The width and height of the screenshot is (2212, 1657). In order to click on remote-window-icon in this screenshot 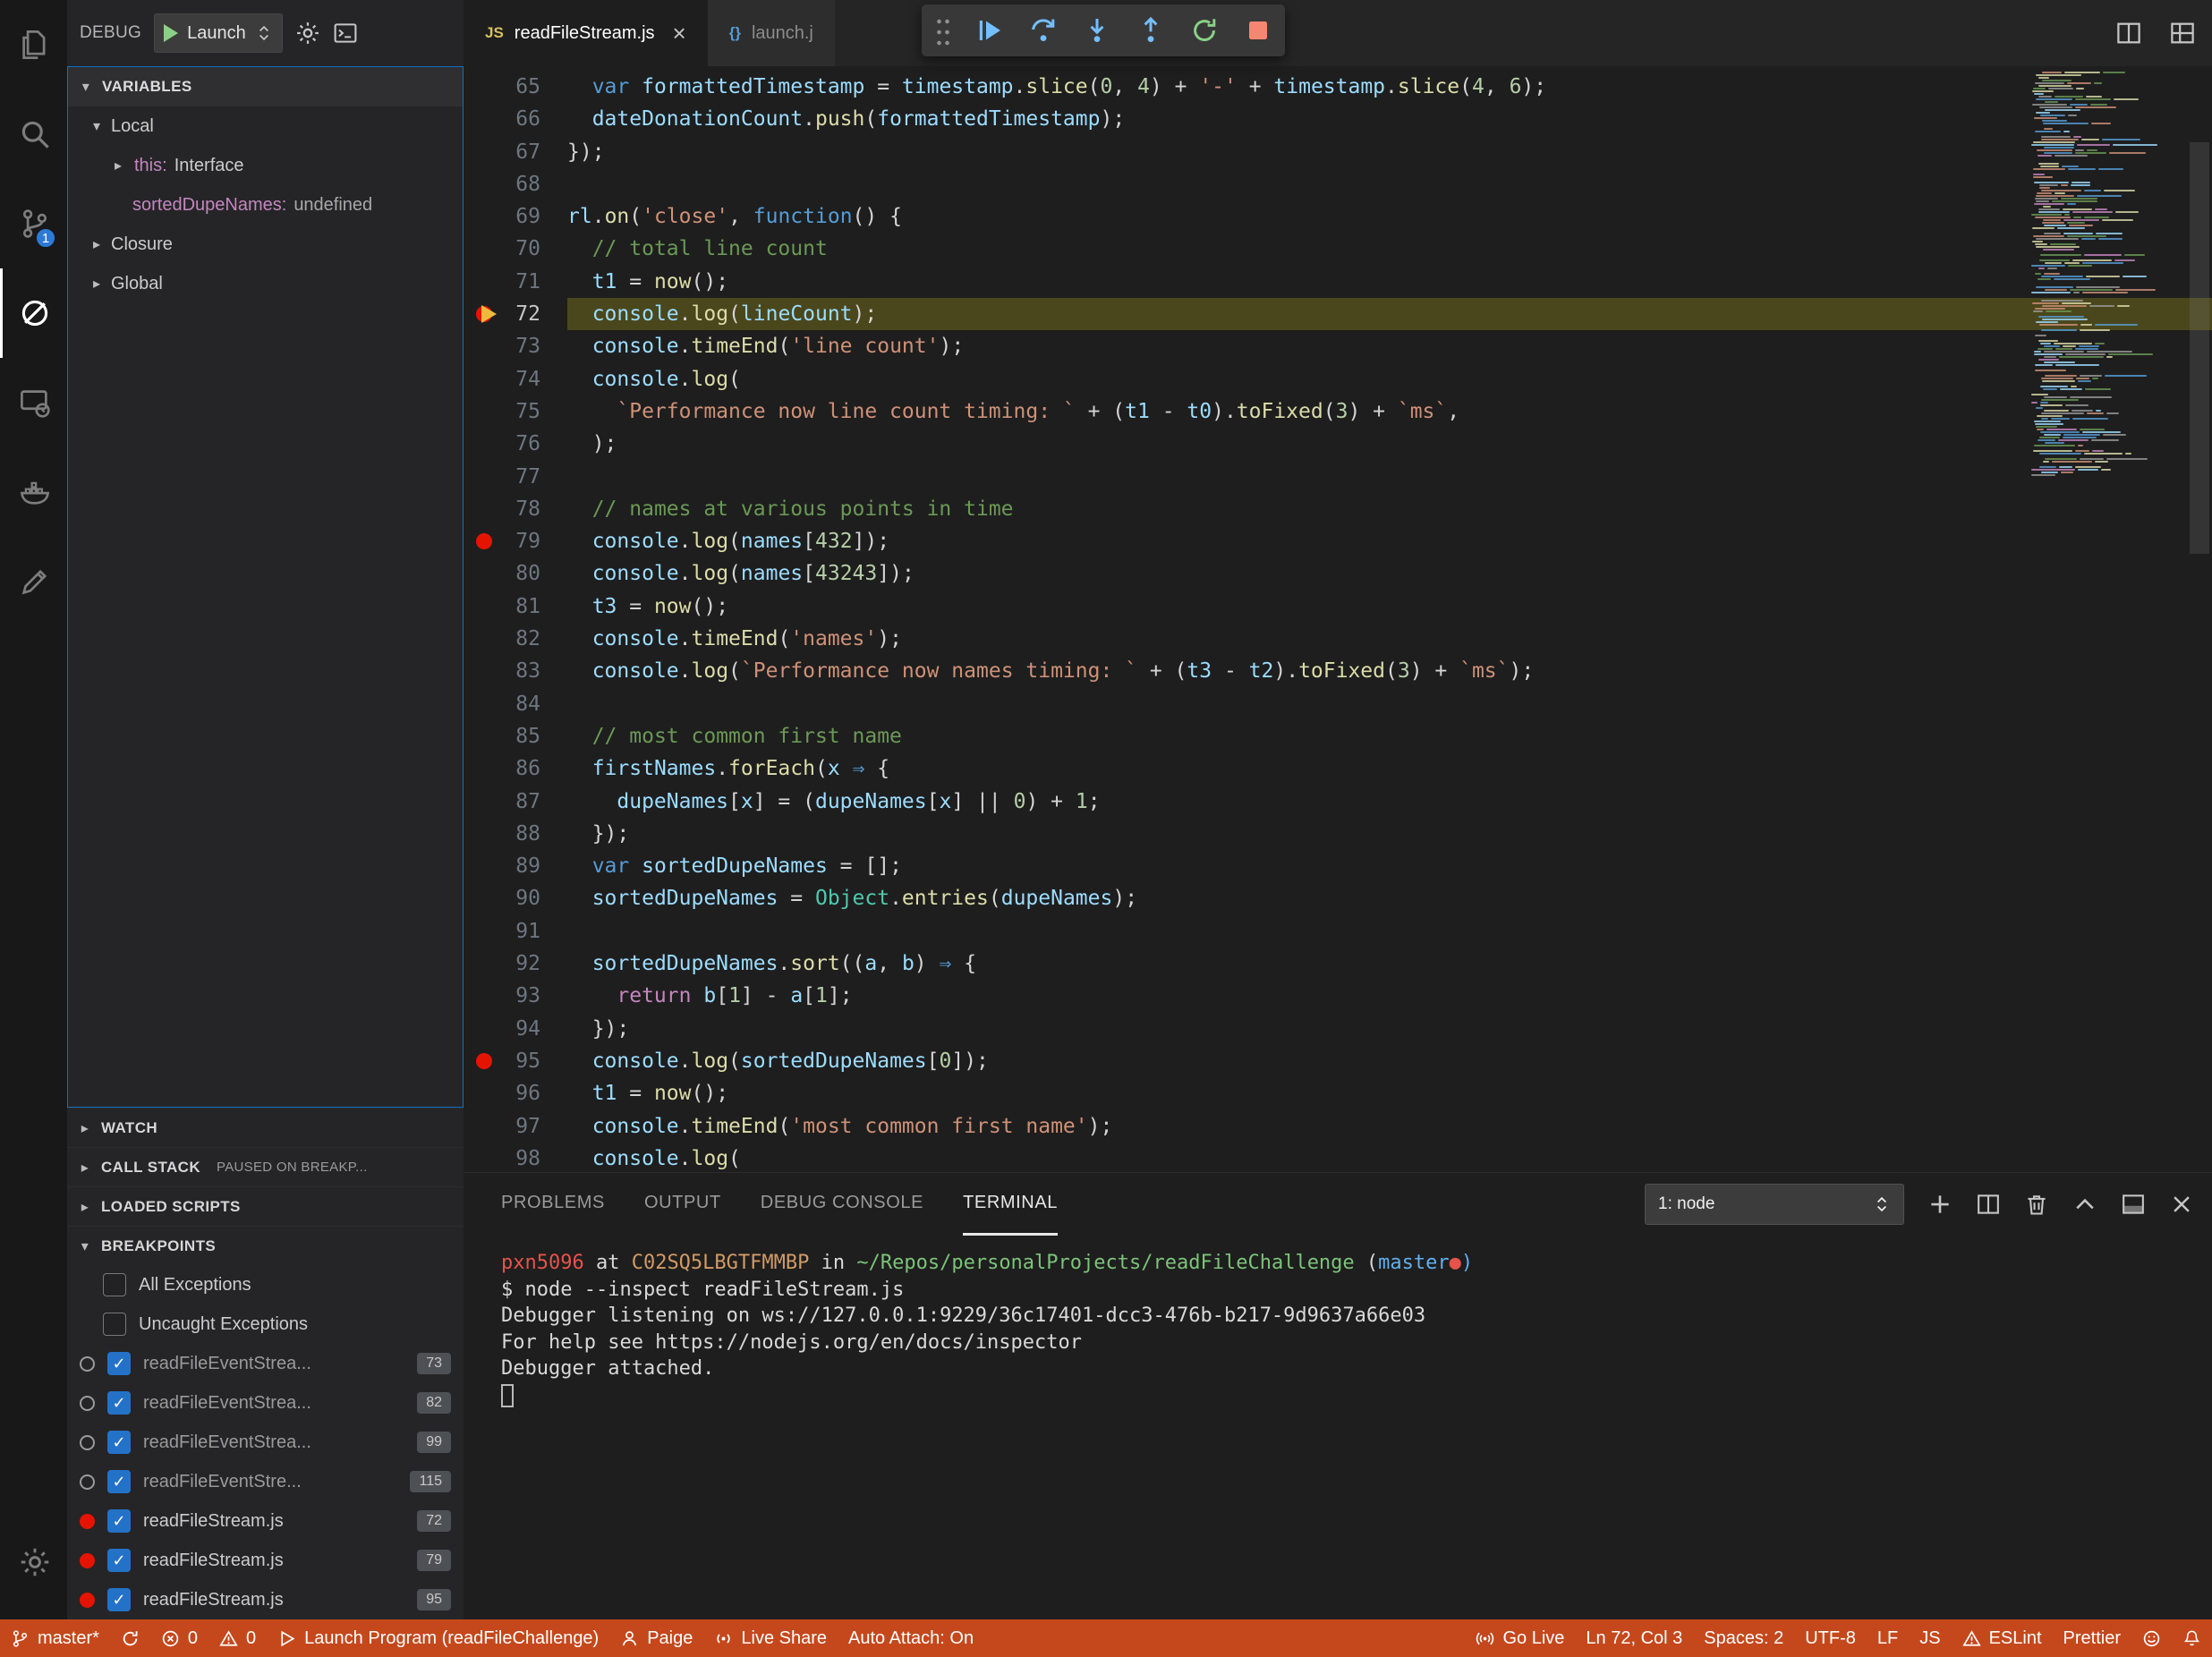, I will do `click(33, 402)`.